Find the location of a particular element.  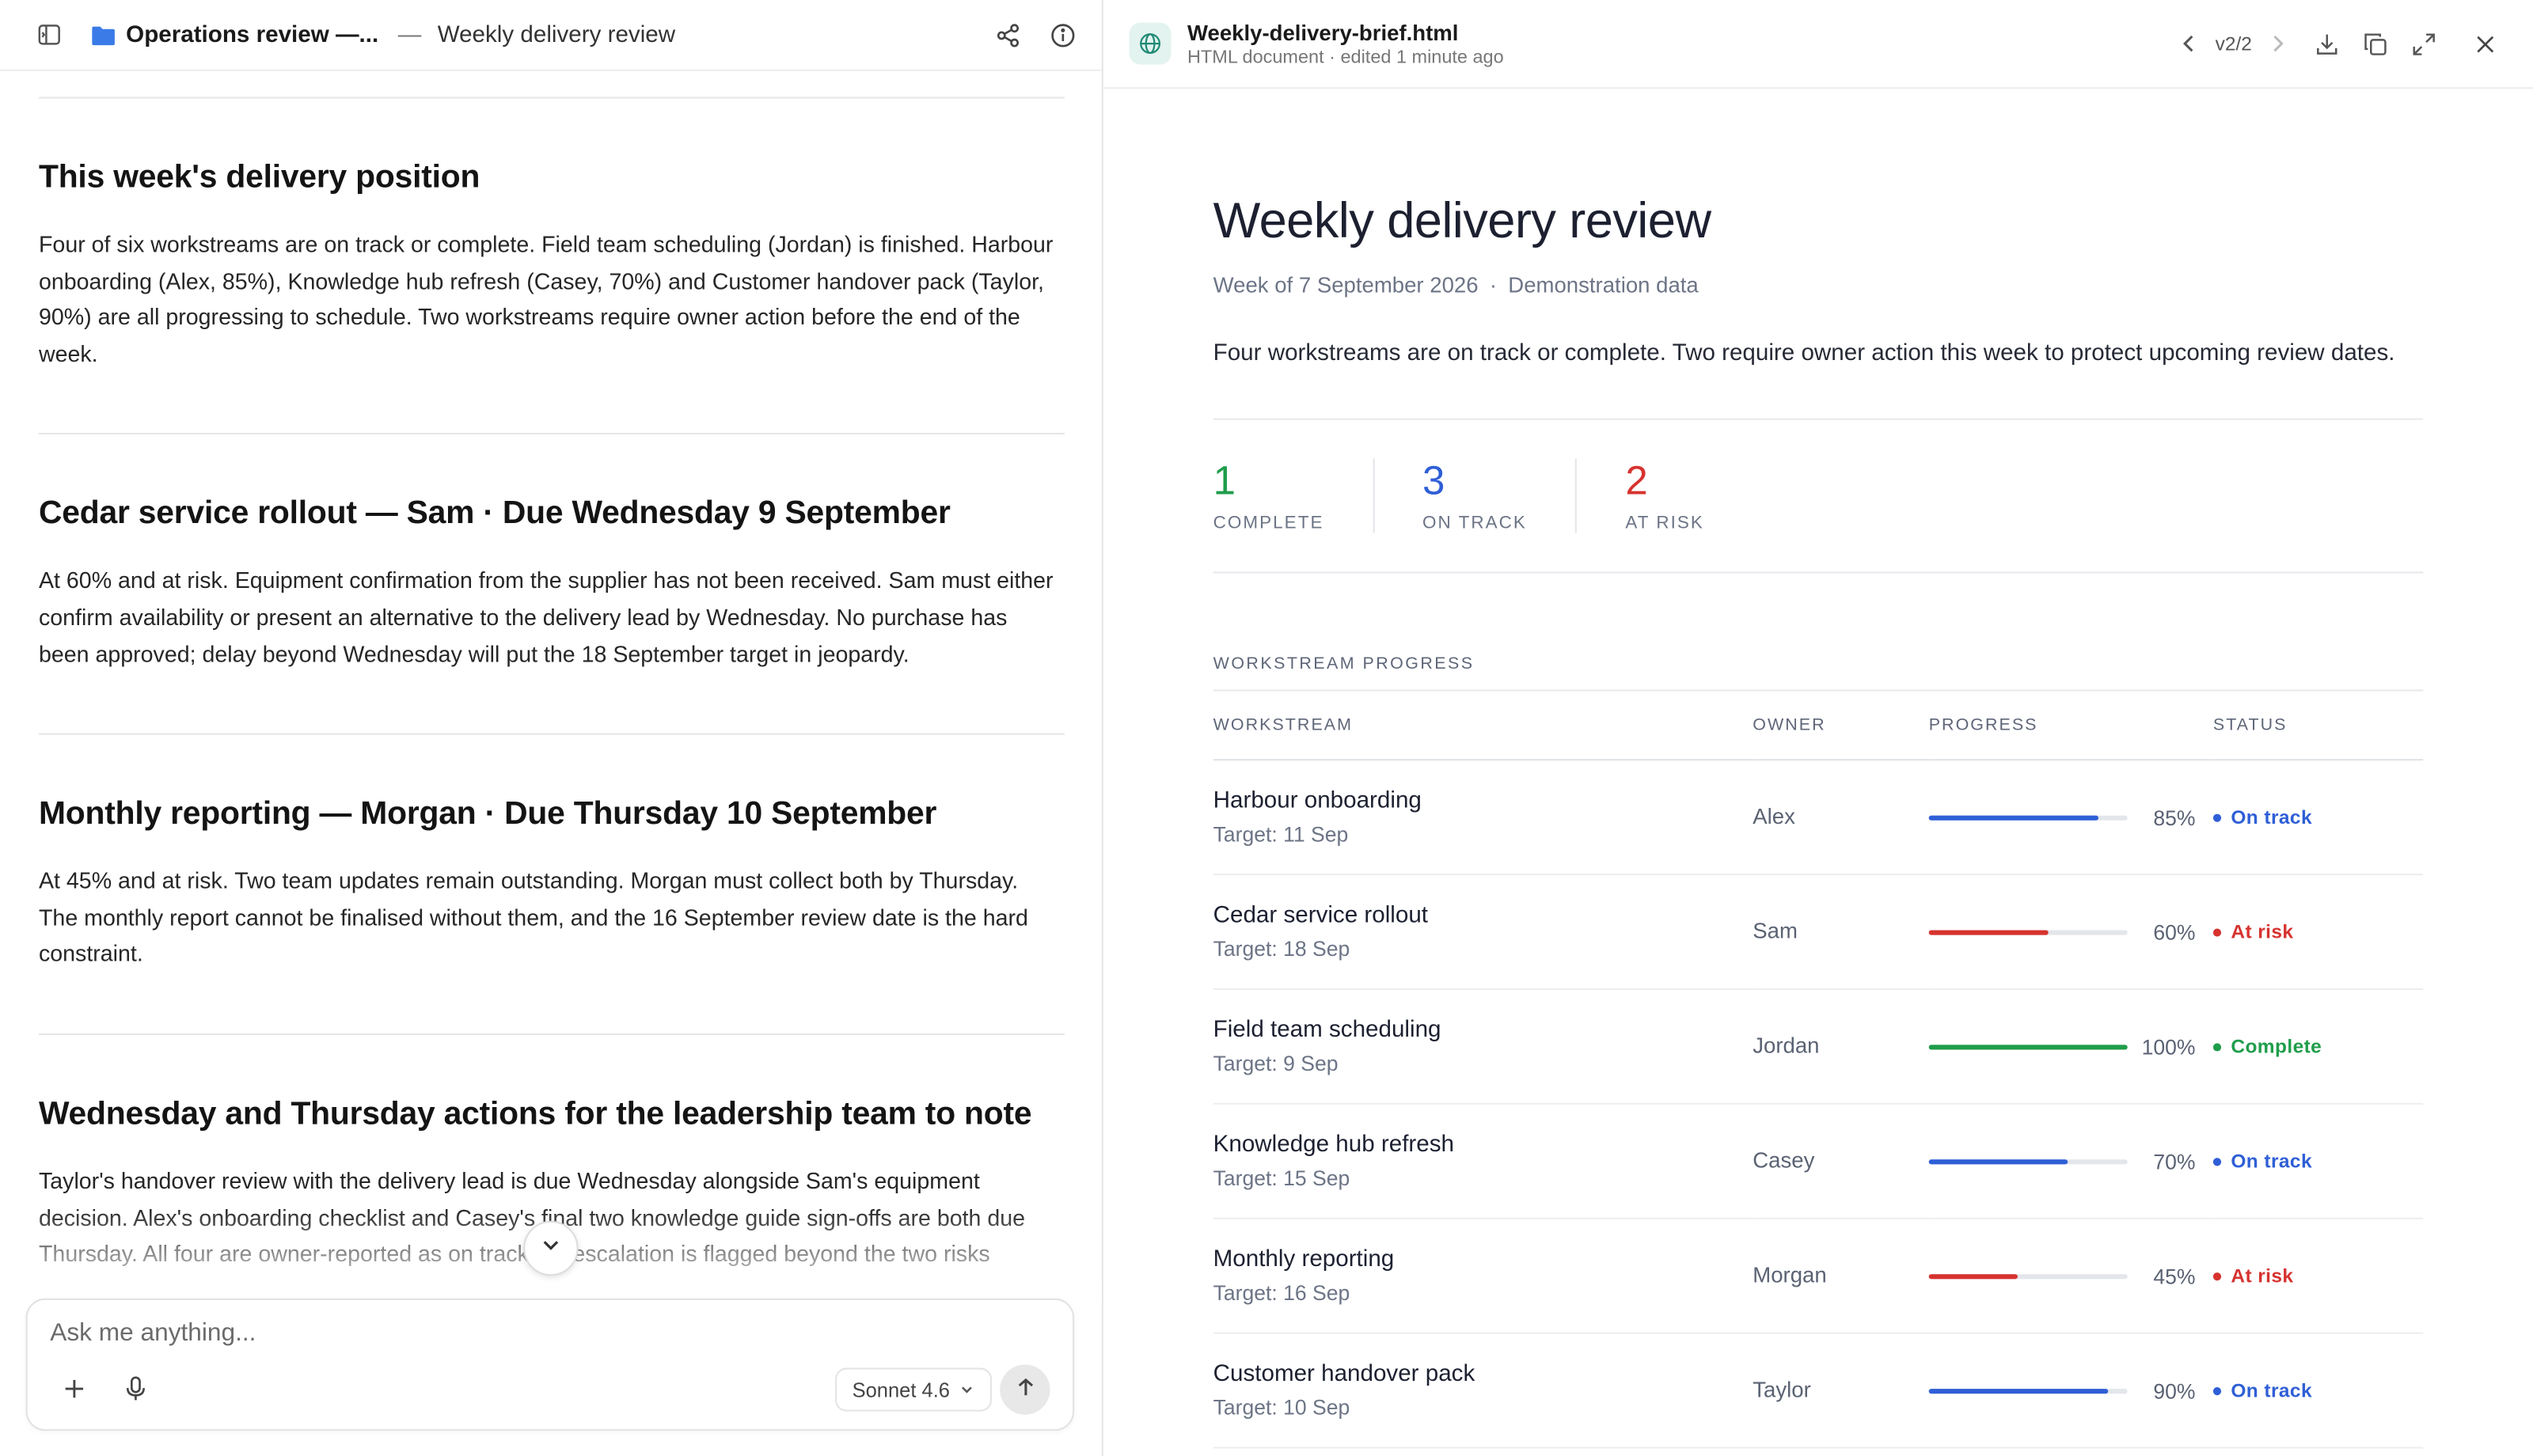

workstream-cell: Monthly reporting Target: 16 Sep is located at coordinates (1483, 1276).